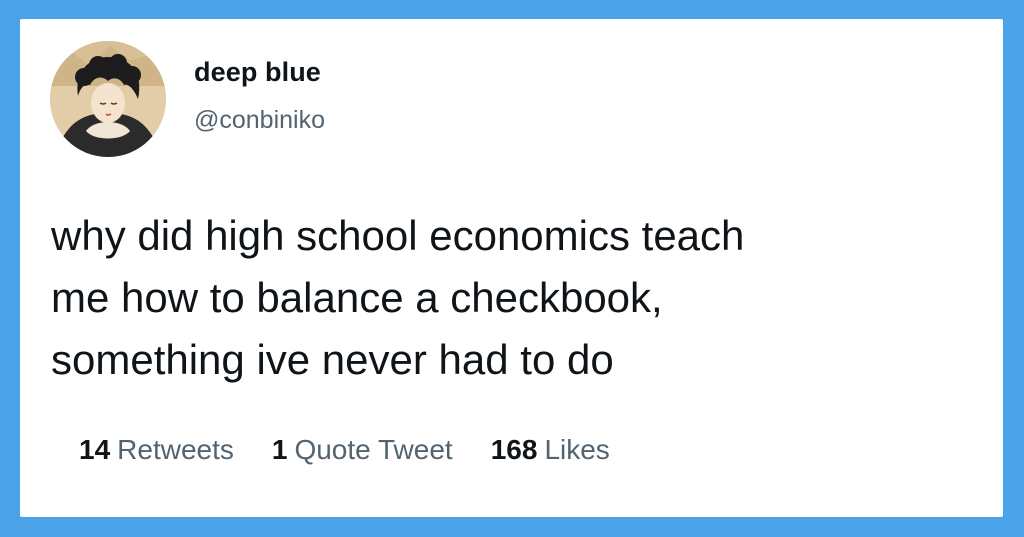  I want to click on quote-tweets-stat: 1 Quote Tweet, so click(362, 450).